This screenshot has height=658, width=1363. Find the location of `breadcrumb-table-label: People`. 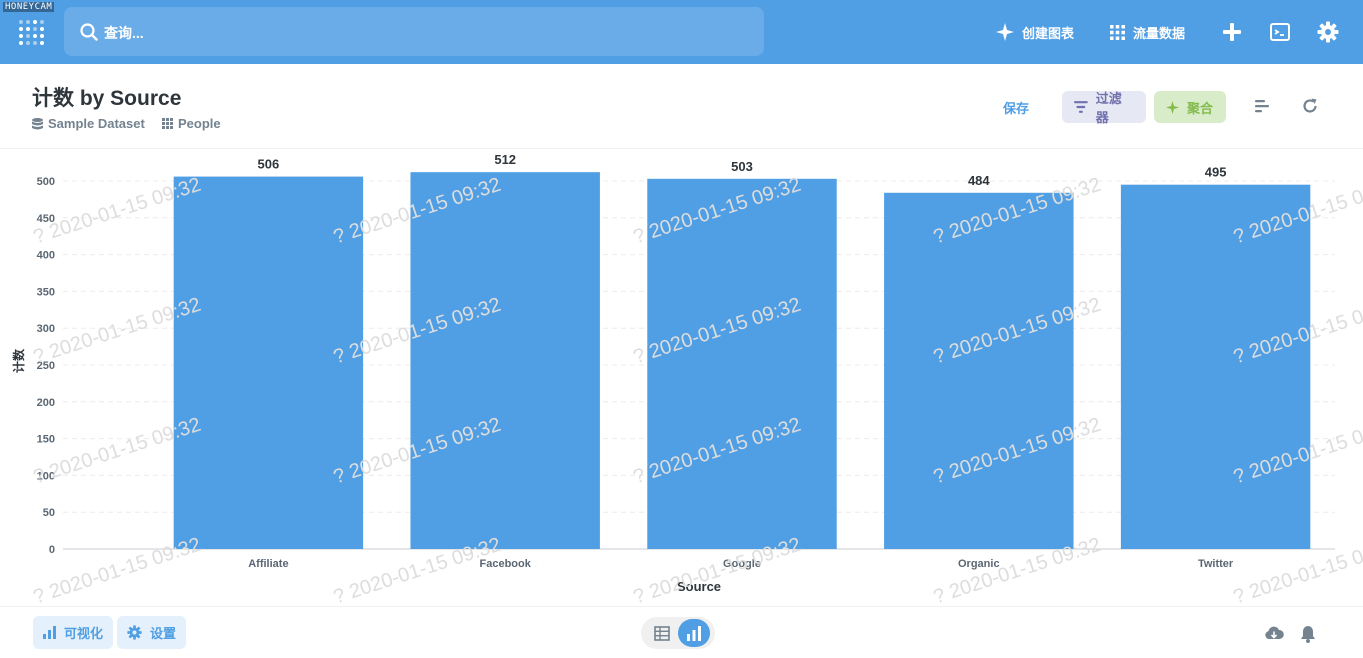

breadcrumb-table-label: People is located at coordinates (199, 123).